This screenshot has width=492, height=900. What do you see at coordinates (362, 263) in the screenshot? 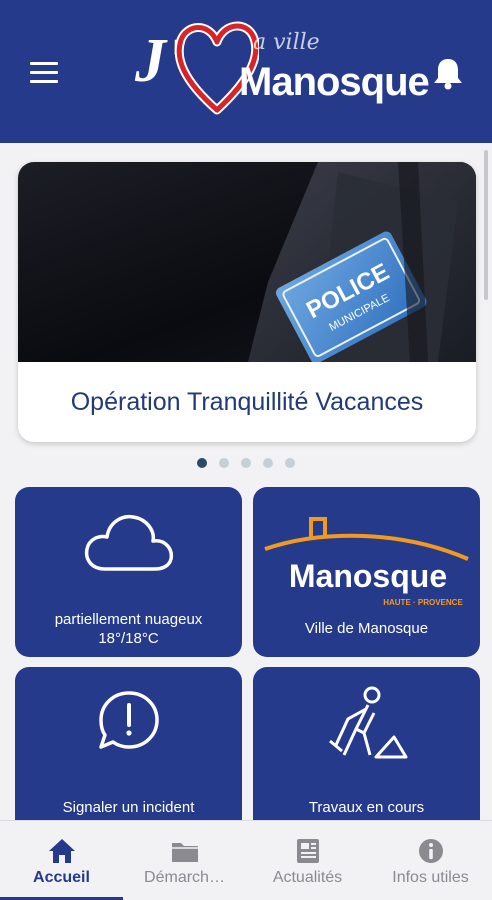
I see `police-uniform-illustration: POLICE MUNICIPALE` at bounding box center [362, 263].